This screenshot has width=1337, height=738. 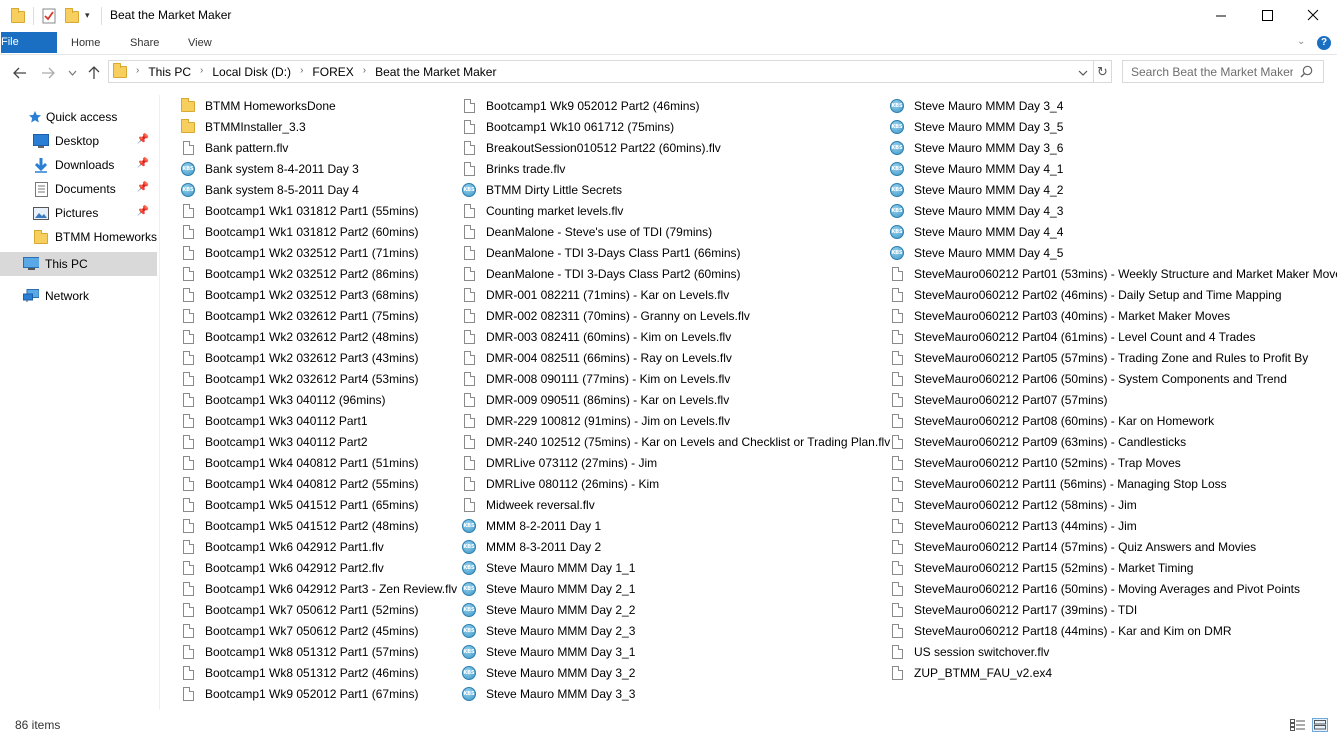 What do you see at coordinates (548, 651) in the screenshot?
I see `file-item: KBS Steve Mauro MMM Day 3_1` at bounding box center [548, 651].